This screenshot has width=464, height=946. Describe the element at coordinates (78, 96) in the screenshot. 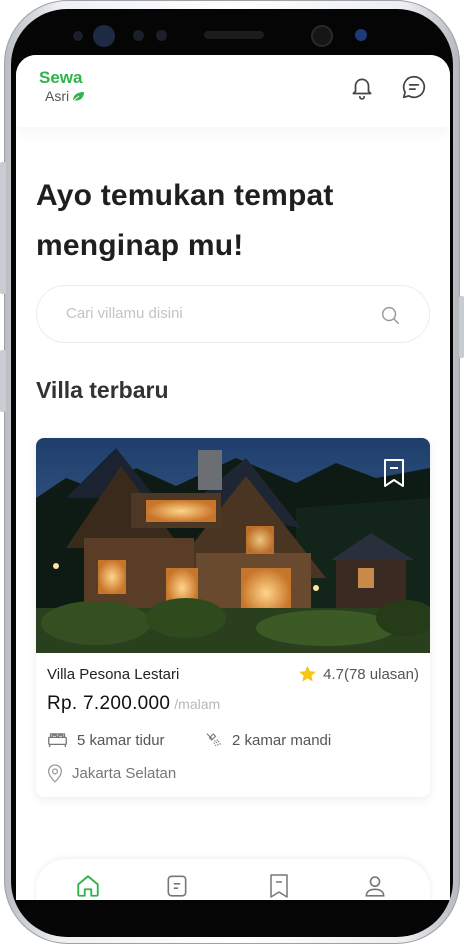

I see `leaf-icon` at that location.